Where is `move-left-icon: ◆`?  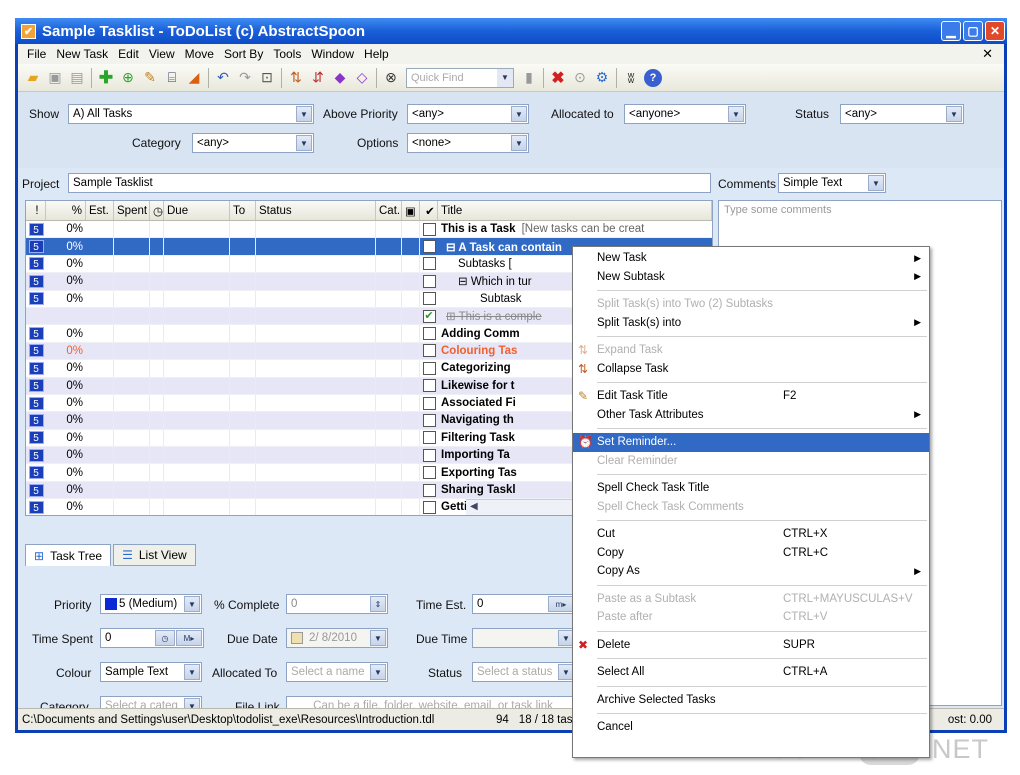 move-left-icon: ◆ is located at coordinates (340, 78).